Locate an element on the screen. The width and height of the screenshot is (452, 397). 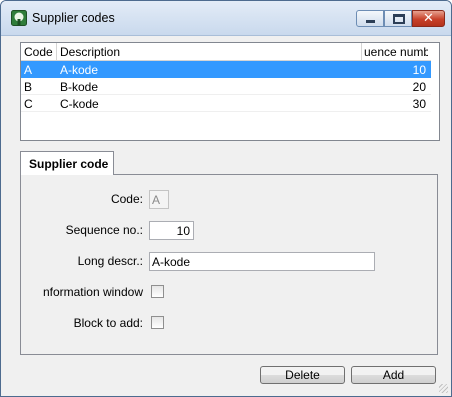
tab-label: Supplier code is located at coordinates (69, 164).